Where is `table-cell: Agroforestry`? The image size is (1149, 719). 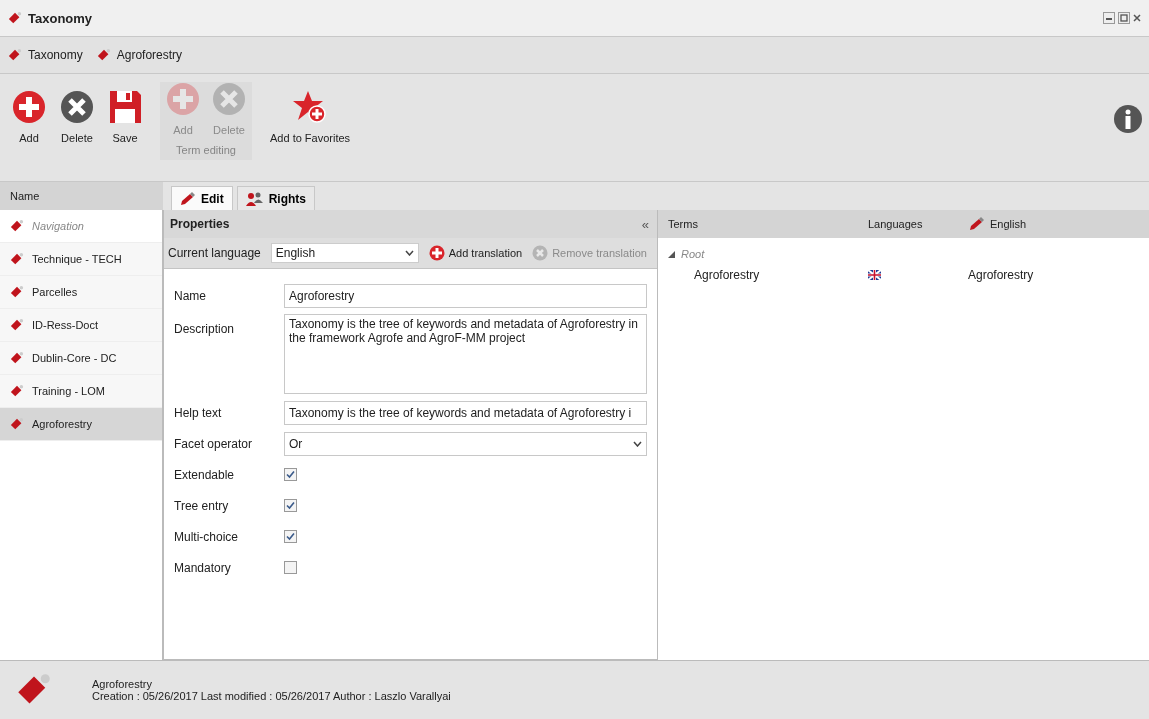 table-cell: Agroforestry is located at coordinates (1001, 275).